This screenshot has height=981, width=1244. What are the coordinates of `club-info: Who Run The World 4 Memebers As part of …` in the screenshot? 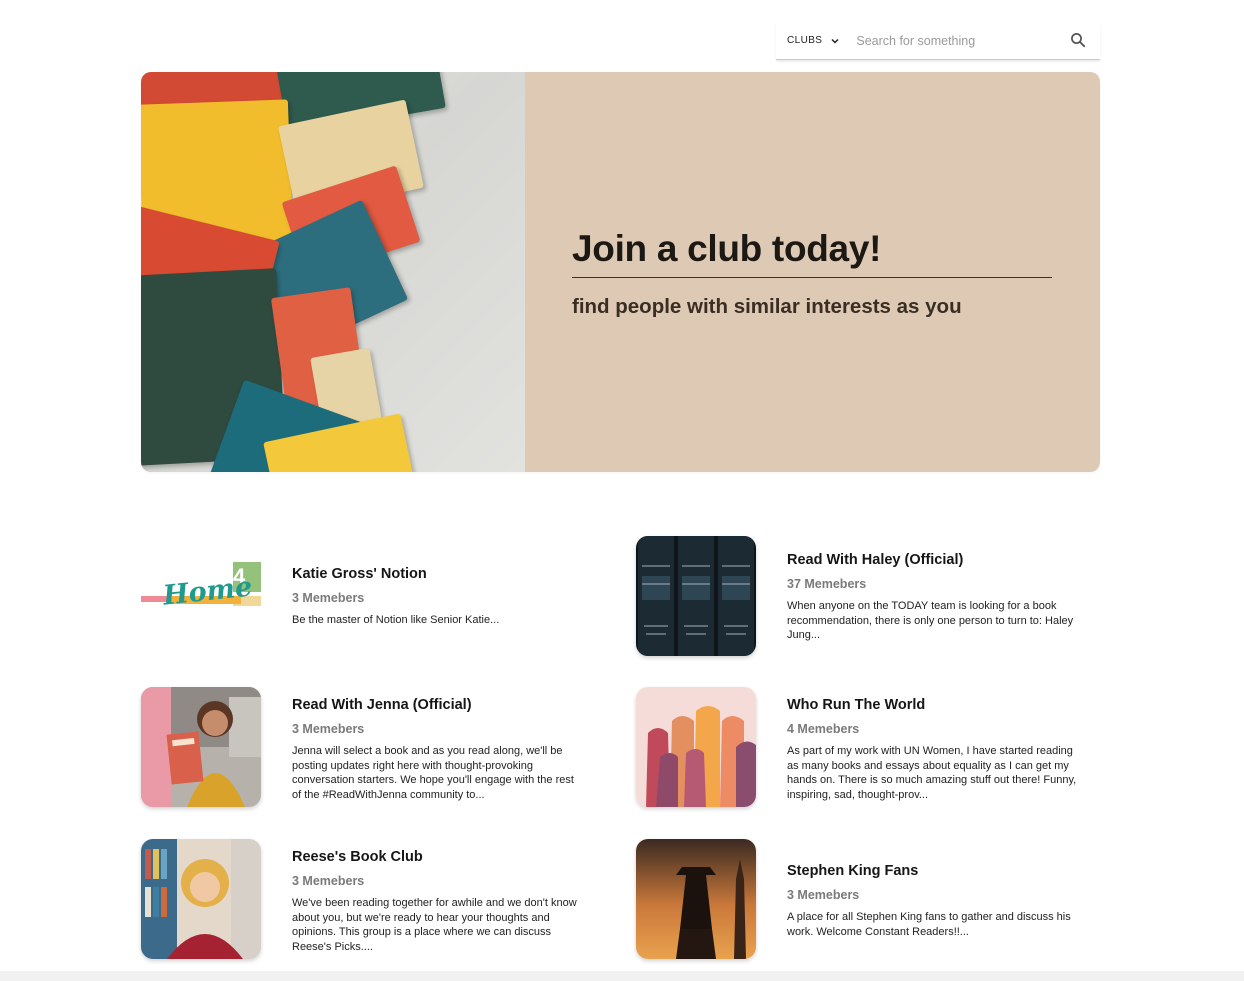 It's located at (932, 749).